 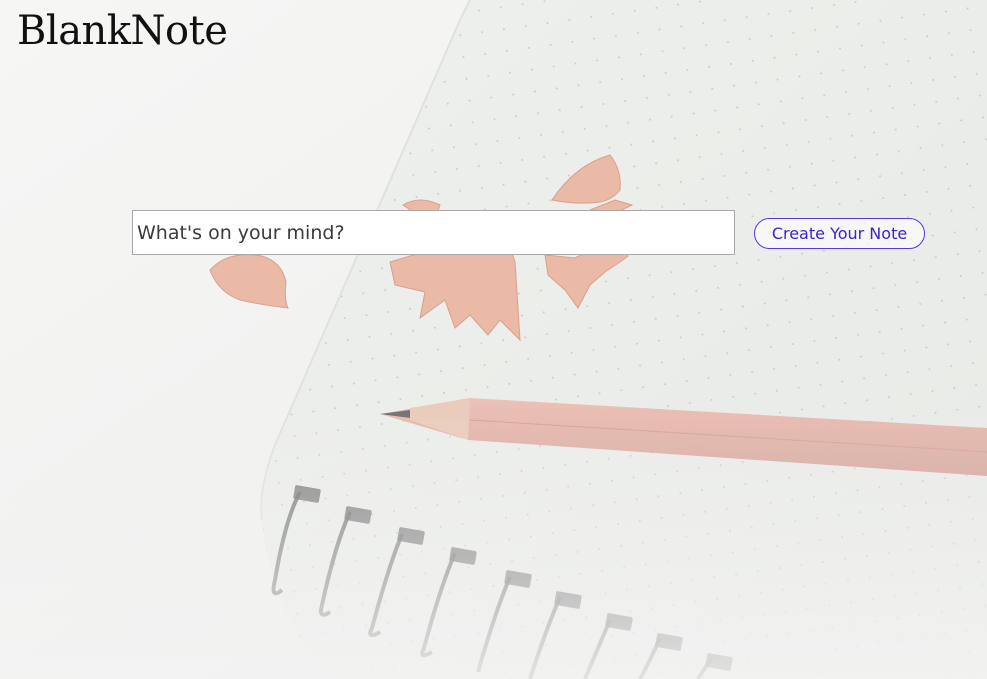 What do you see at coordinates (433, 232) in the screenshot?
I see `note-input` at bounding box center [433, 232].